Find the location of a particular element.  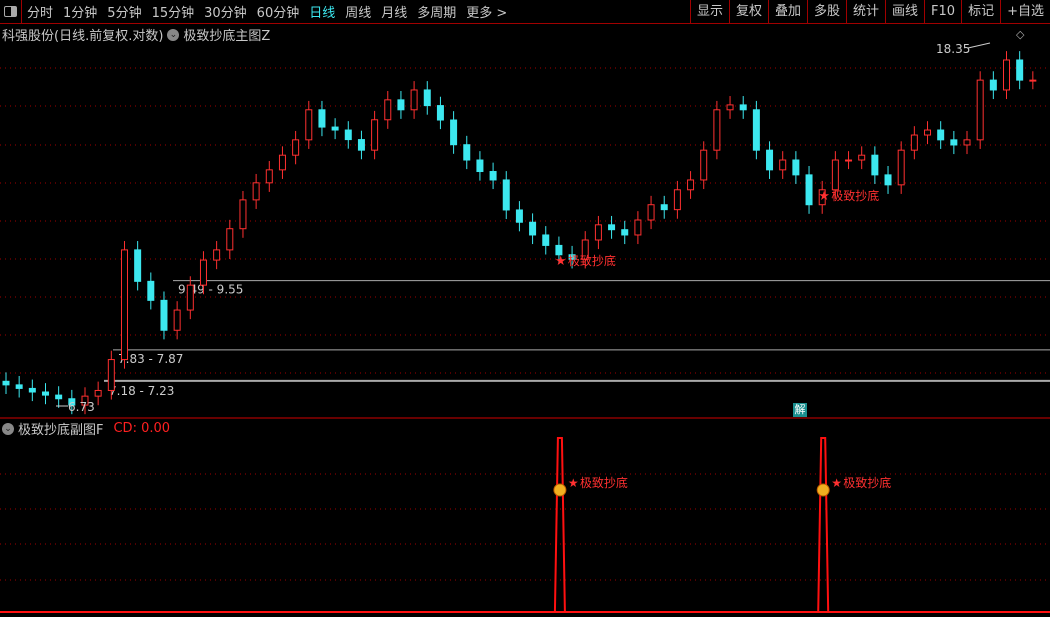

min-price-label: 6.73 is located at coordinates (81, 407).